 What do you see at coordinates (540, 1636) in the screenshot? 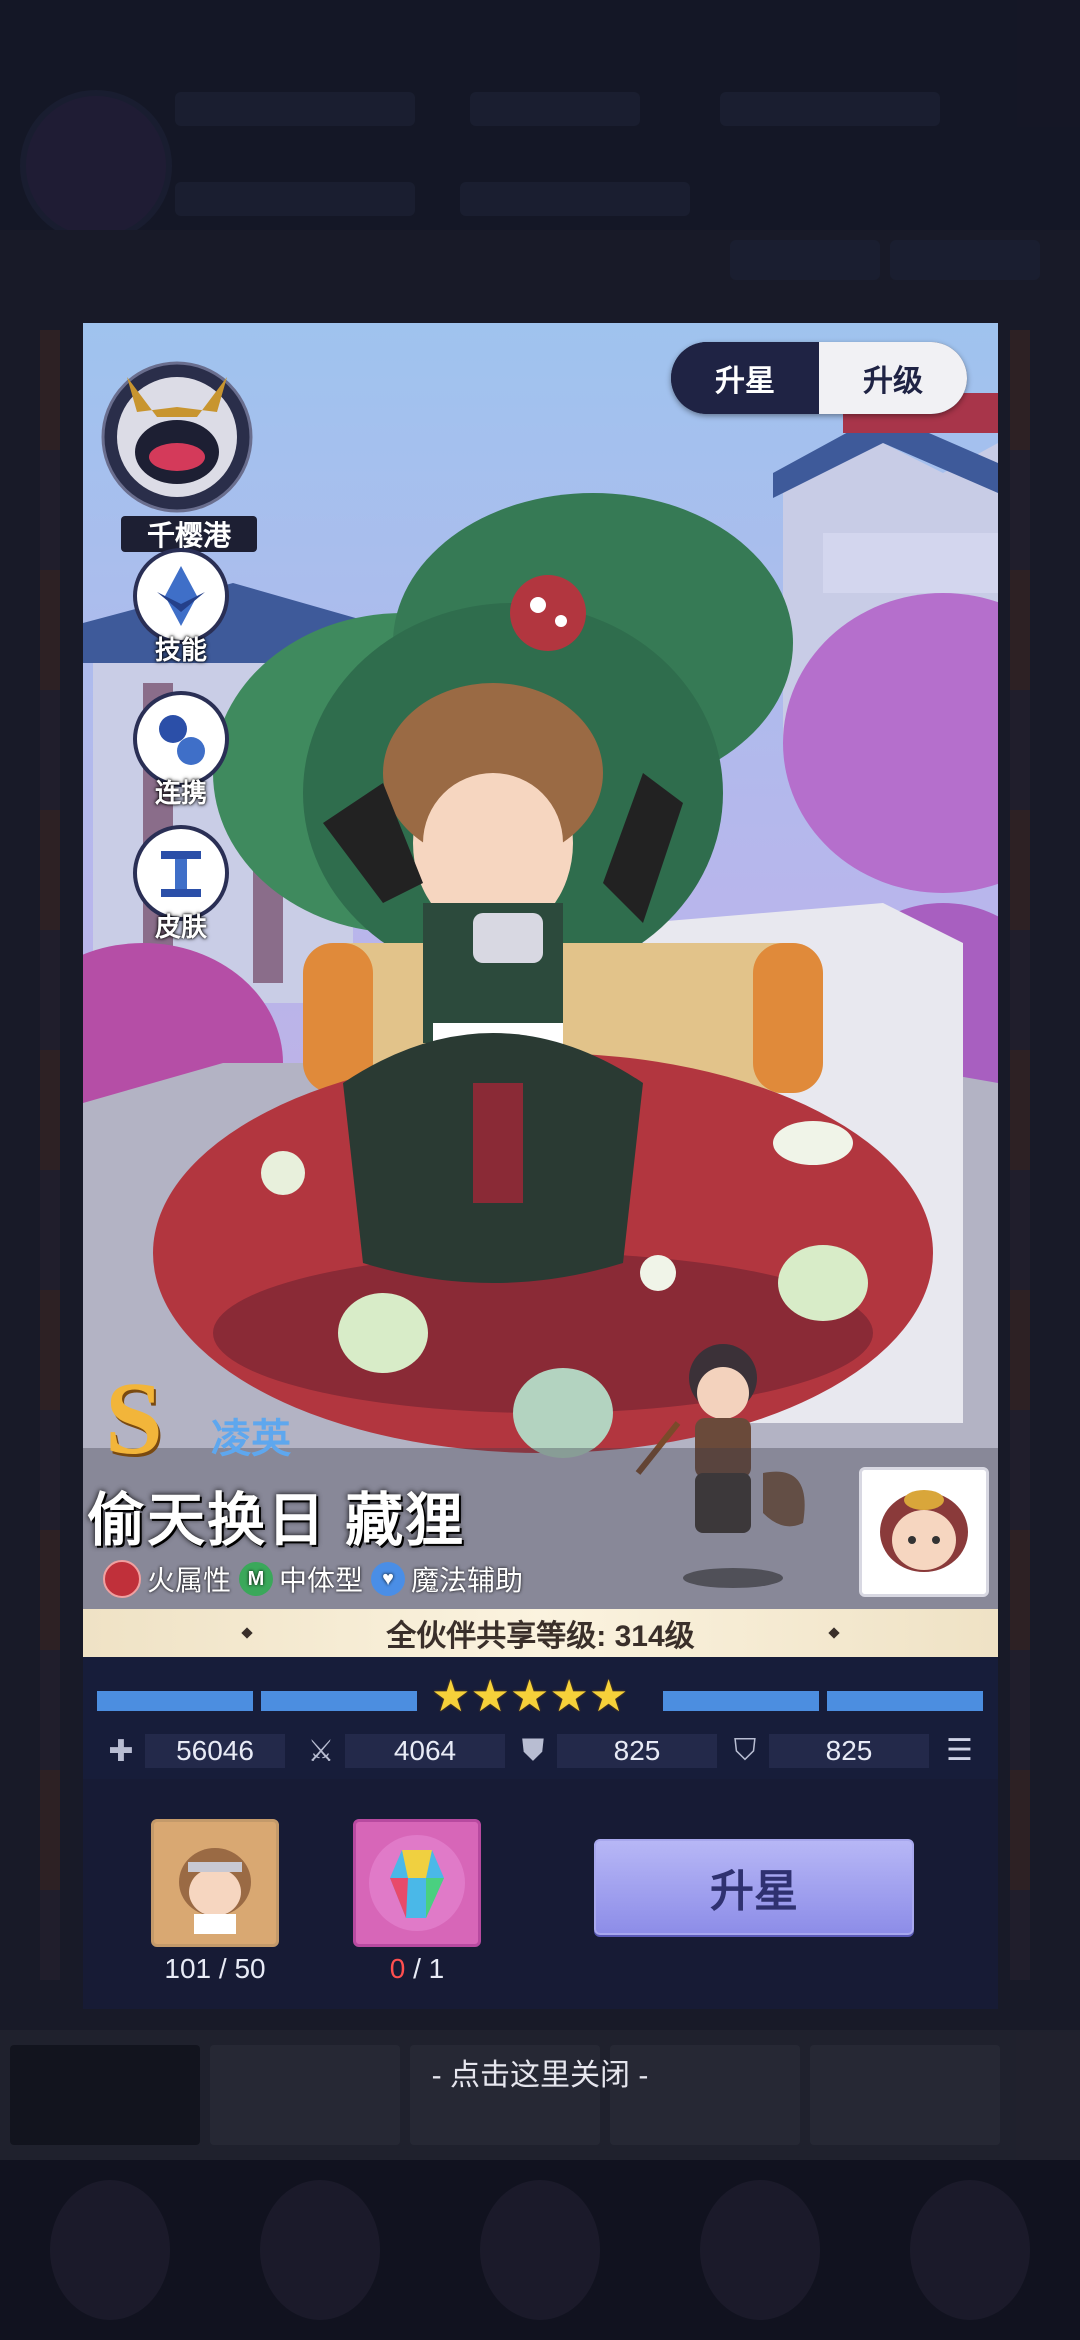
I see `shared-level-text: 全伙伴共享等级: 314级` at bounding box center [540, 1636].